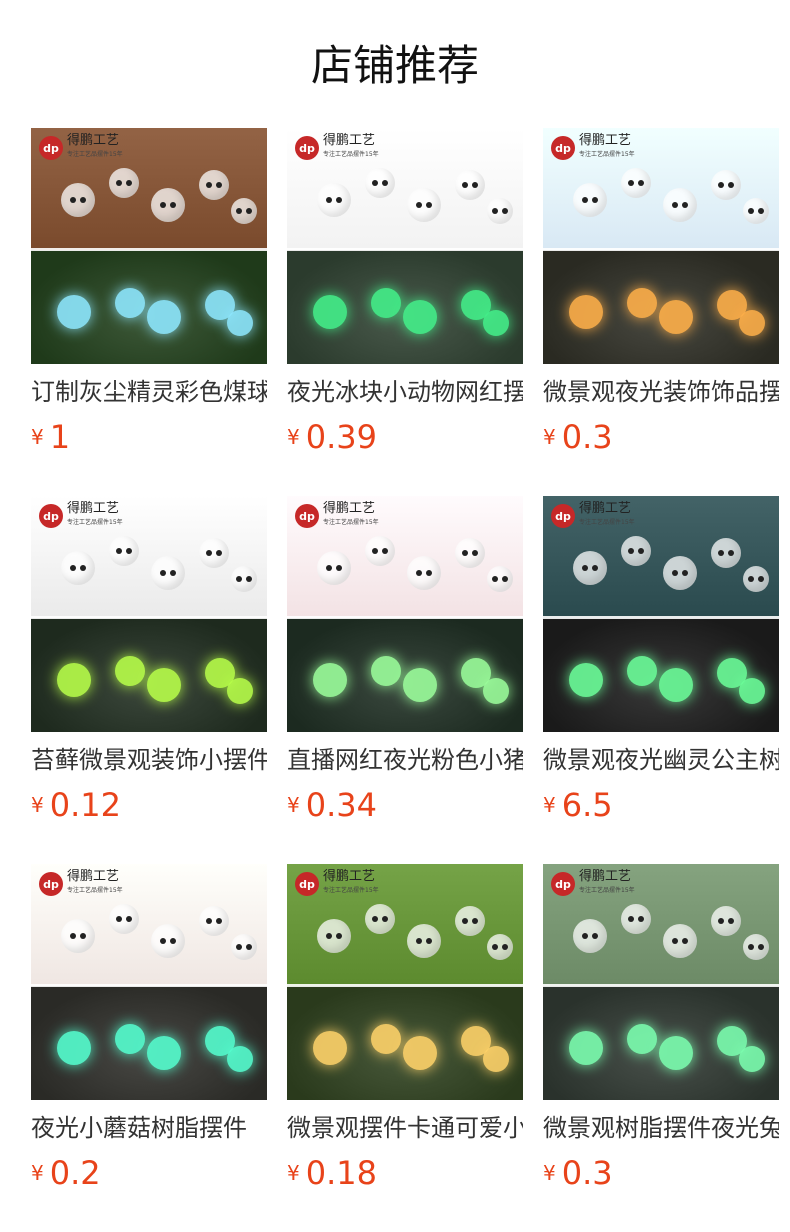 The image size is (790, 1232). I want to click on product-card: dp得鹏工艺专注工艺品摆件15年微景观夜光装饰饰品摆件 ¥0.3, so click(661, 298).